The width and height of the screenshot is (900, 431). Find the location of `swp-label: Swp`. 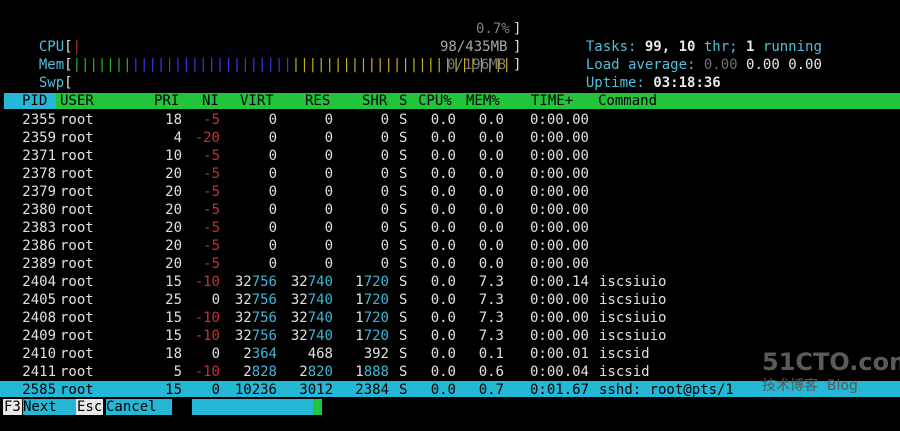

swp-label: Swp is located at coordinates (51, 83).